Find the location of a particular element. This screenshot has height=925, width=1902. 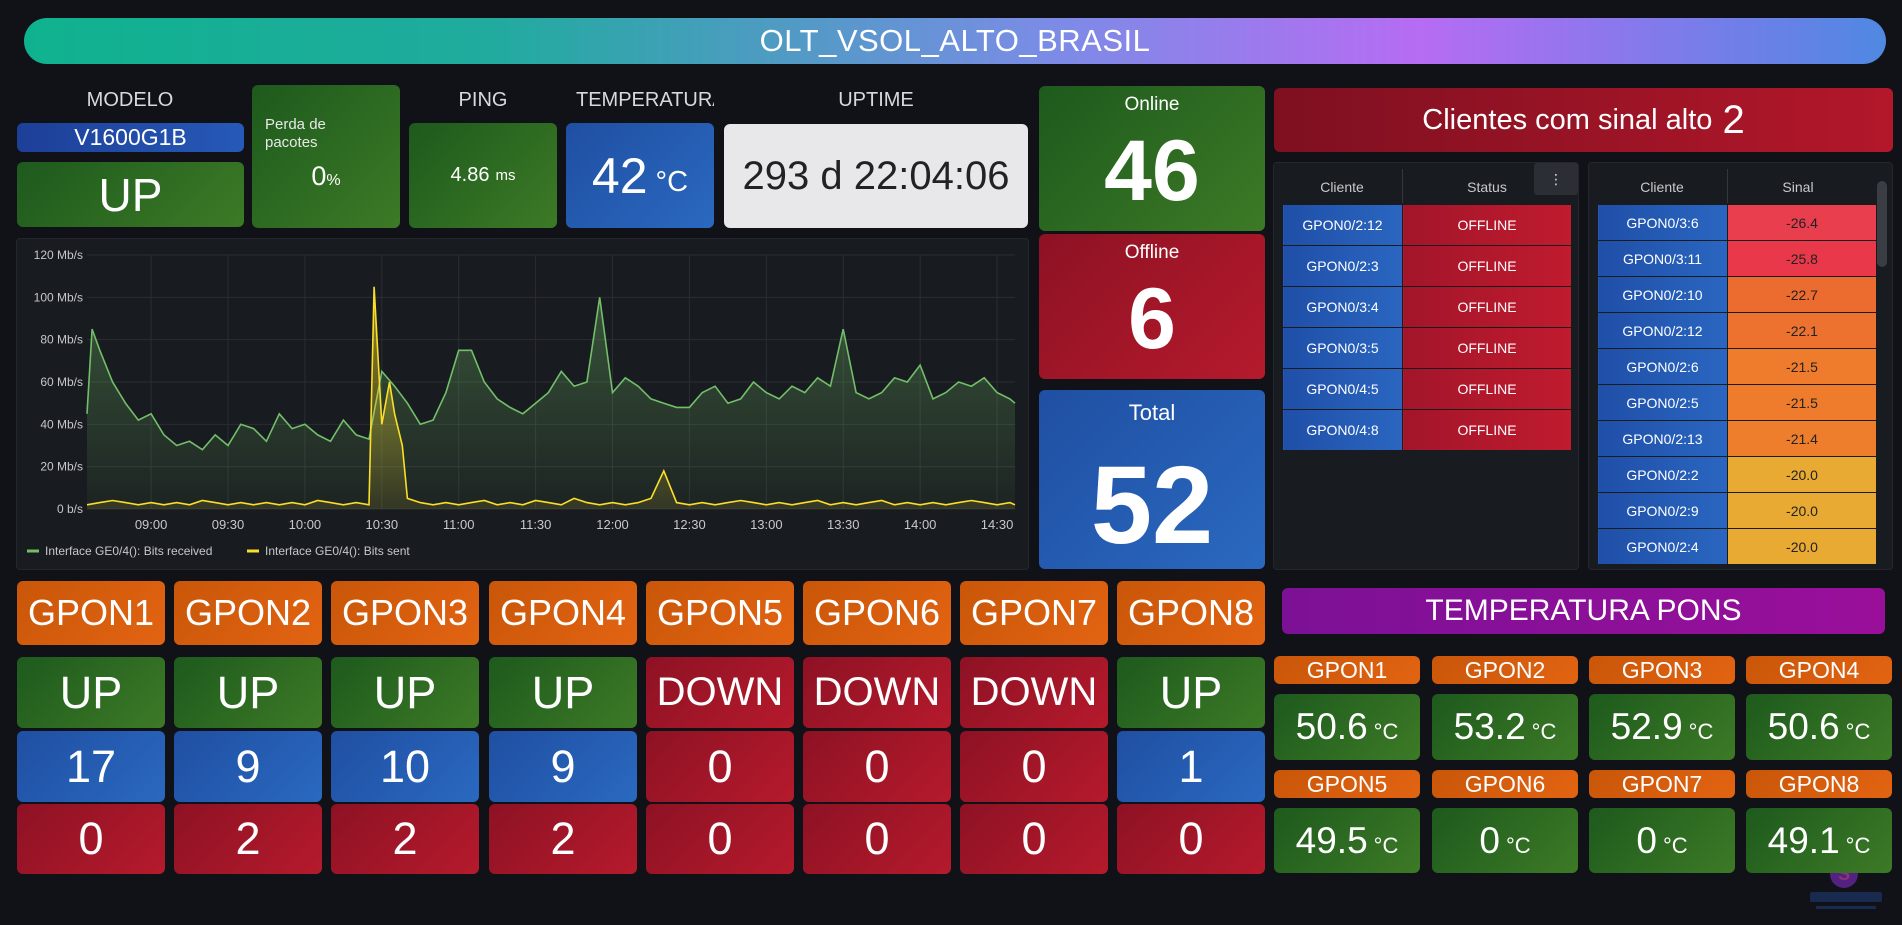

table-row: GPON0/2:2 -20.0 is located at coordinates (1737, 474).